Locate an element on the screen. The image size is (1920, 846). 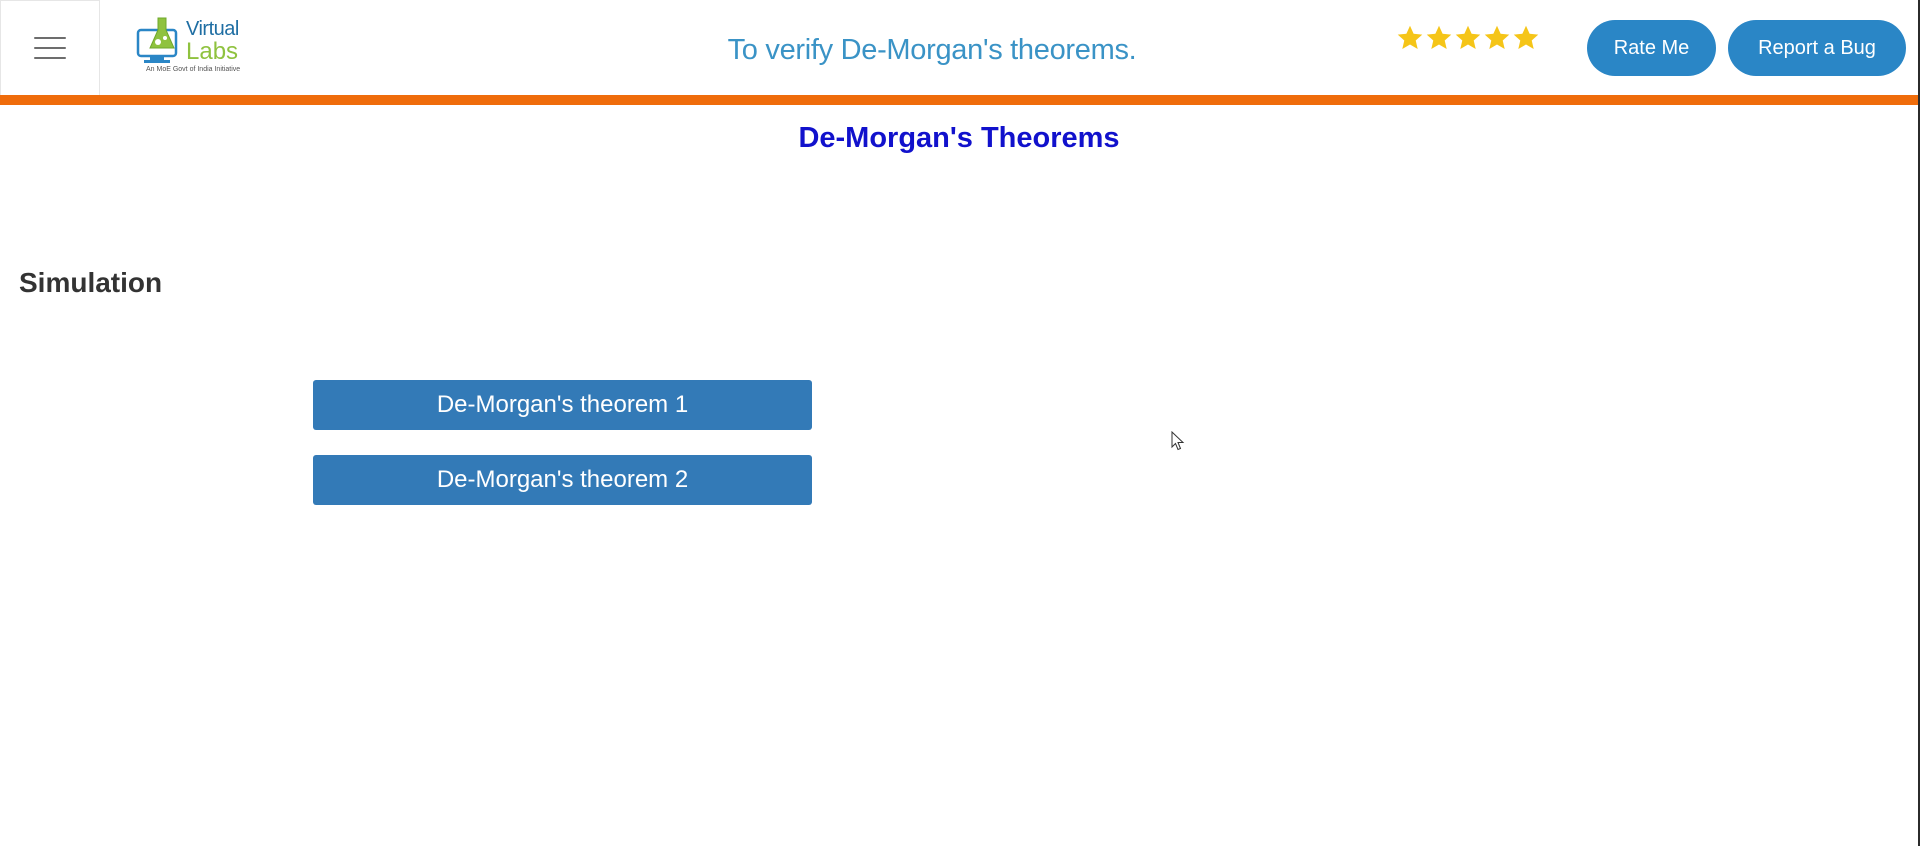
page-heading: To verify De-Morgan's theorems. is located at coordinates (932, 50).